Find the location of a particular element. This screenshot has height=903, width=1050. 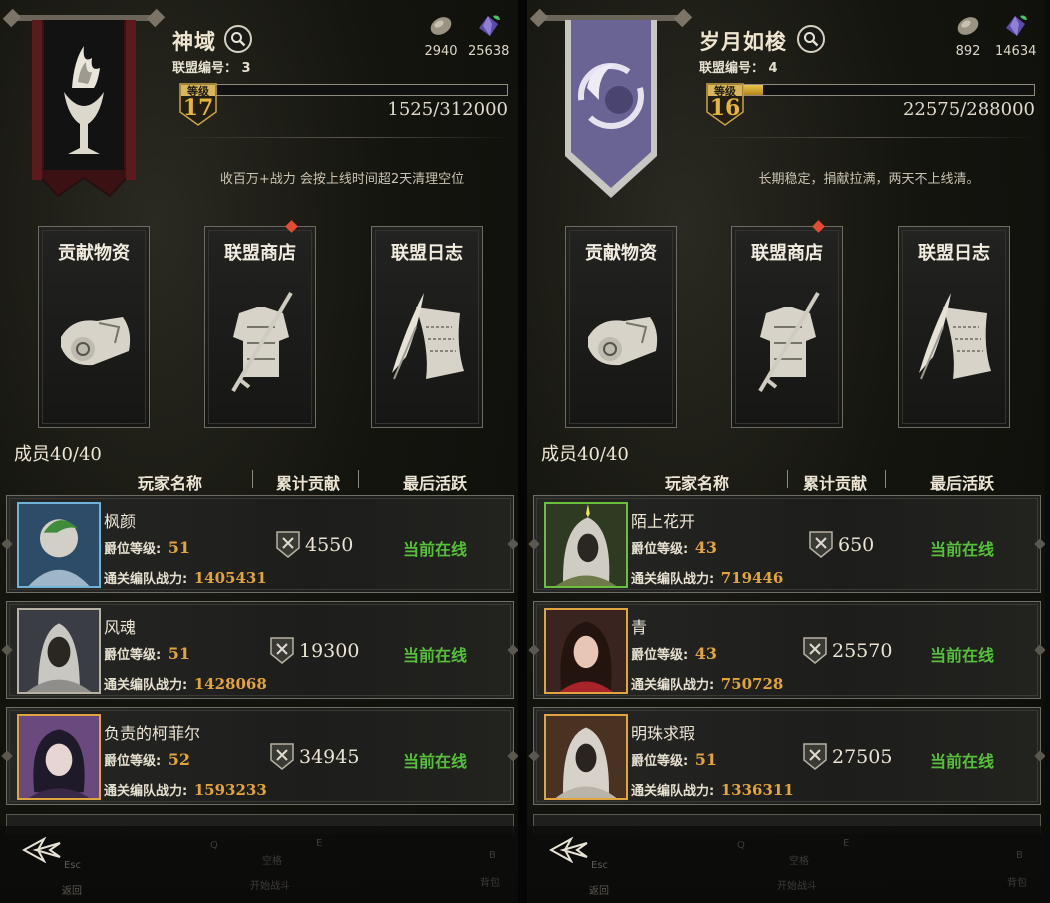

alliance-id: 联盟编号： 4 is located at coordinates (738, 66).